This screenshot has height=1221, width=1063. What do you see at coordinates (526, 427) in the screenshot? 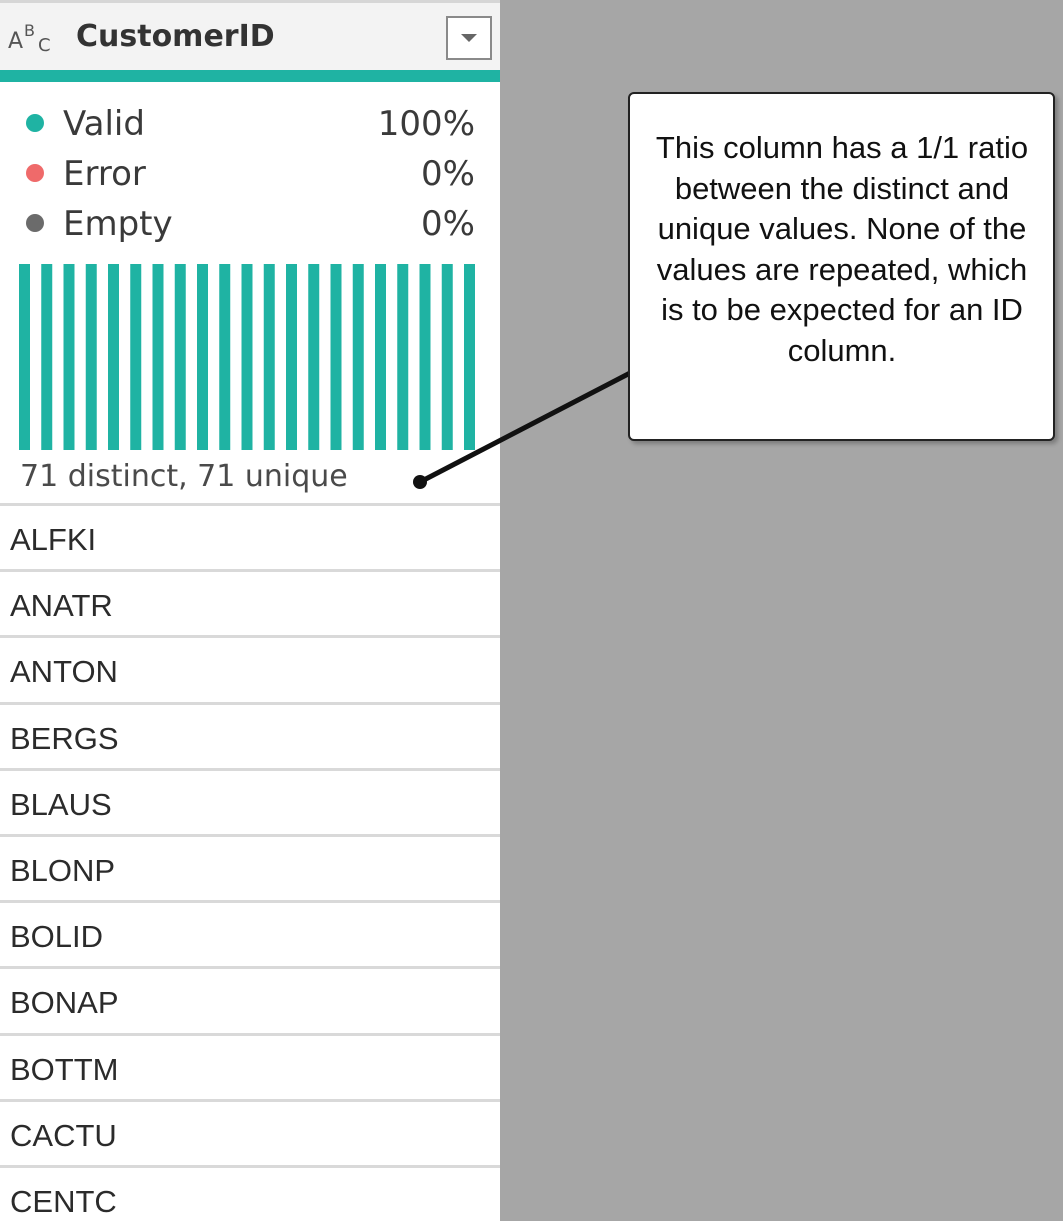
I see `connector-line` at bounding box center [526, 427].